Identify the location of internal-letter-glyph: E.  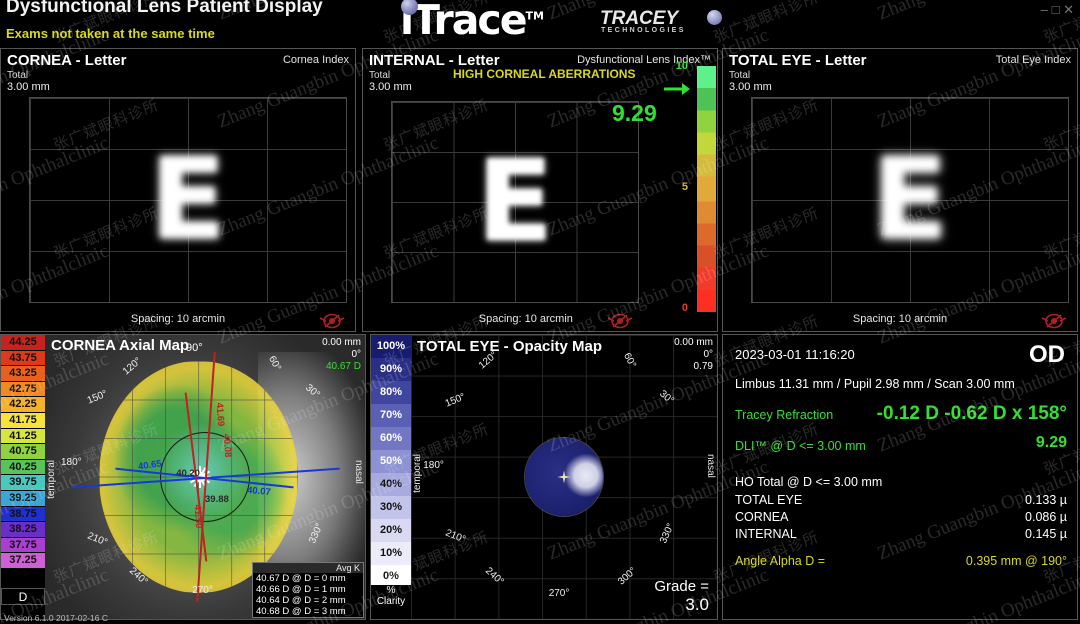
(515, 202).